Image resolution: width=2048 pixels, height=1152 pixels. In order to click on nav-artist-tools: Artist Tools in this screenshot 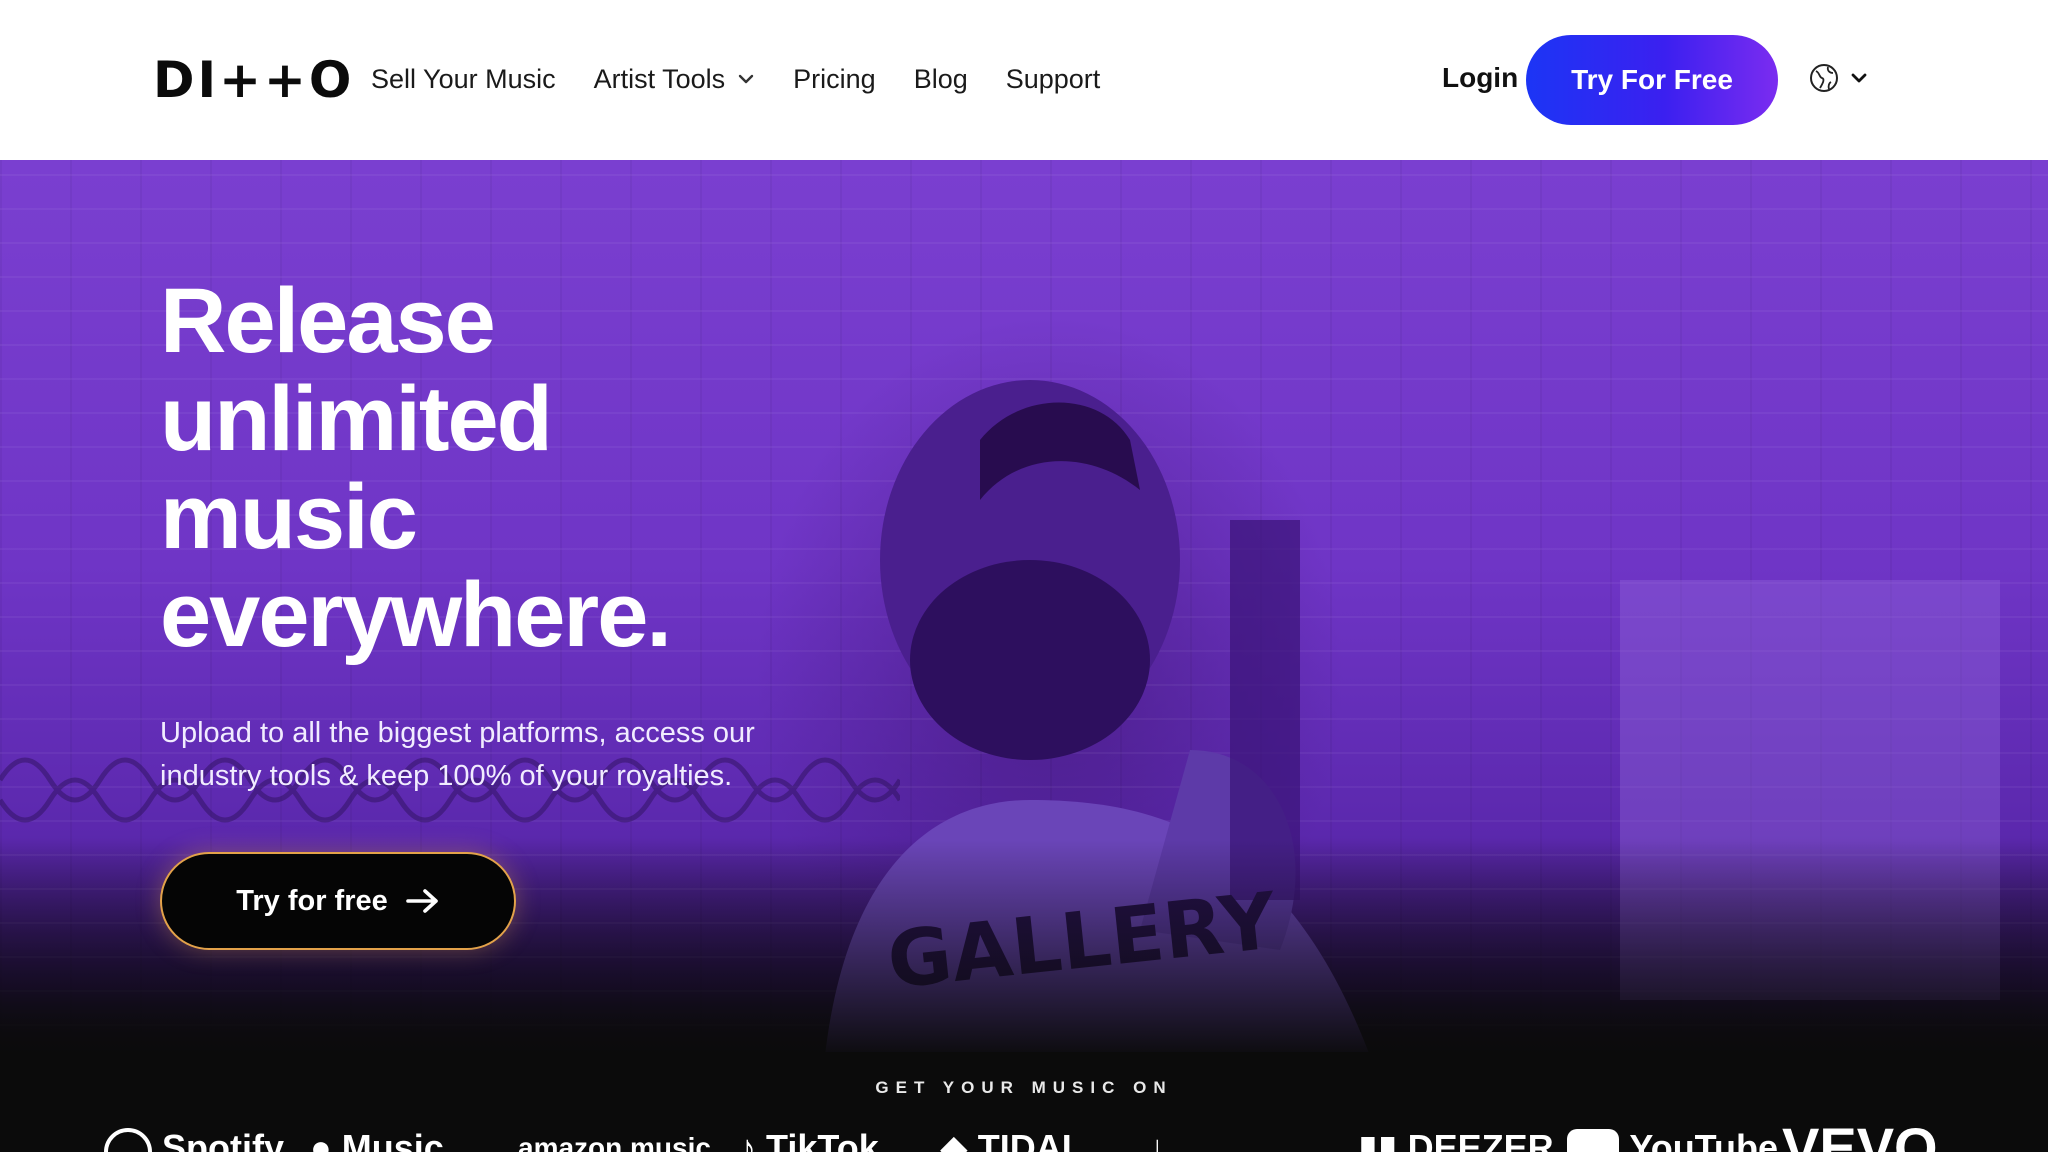, I will do `click(675, 79)`.